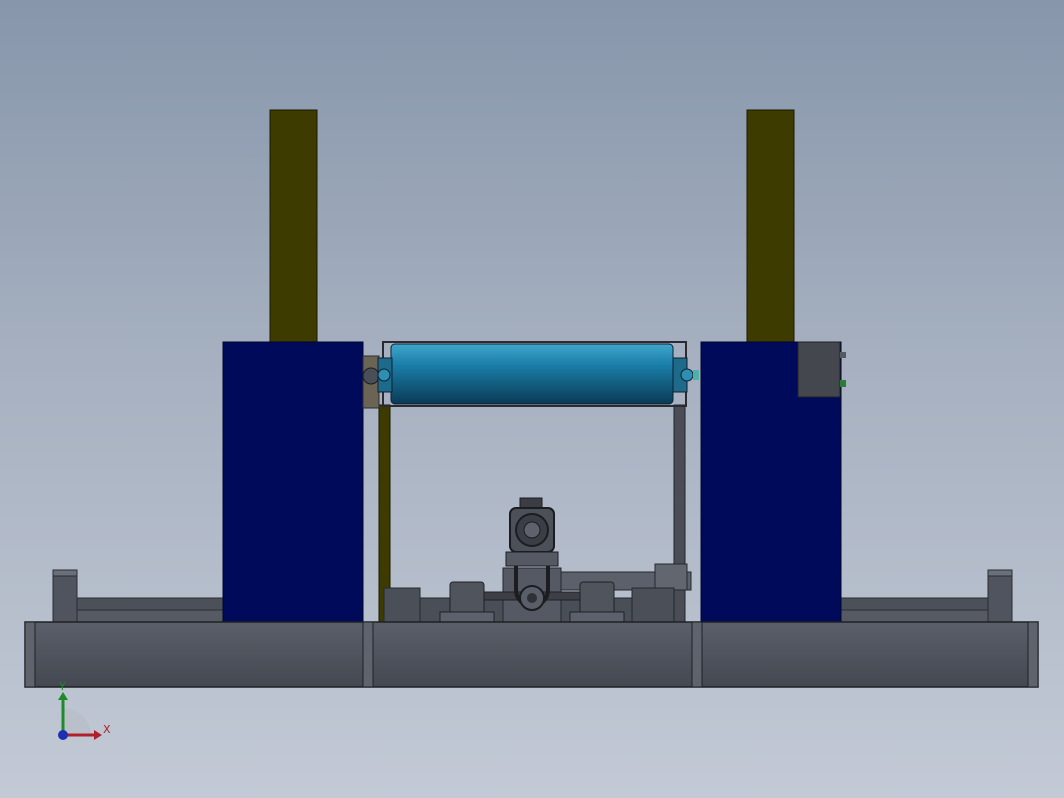  Describe the element at coordinates (821, 369) in the screenshot. I see `control-box` at that location.